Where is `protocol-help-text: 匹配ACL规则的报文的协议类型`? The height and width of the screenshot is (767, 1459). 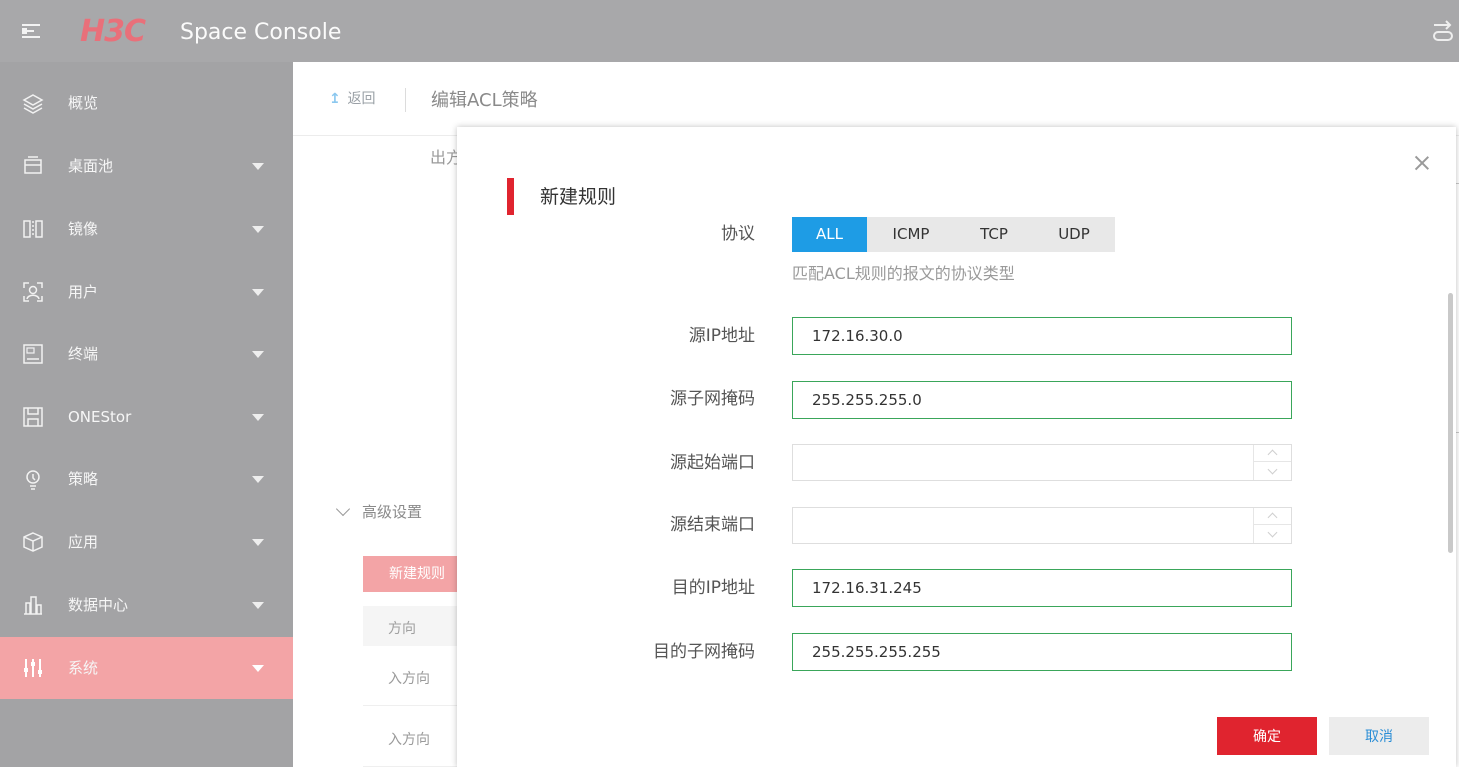
protocol-help-text: 匹配ACL规则的报文的协议类型 is located at coordinates (903, 273).